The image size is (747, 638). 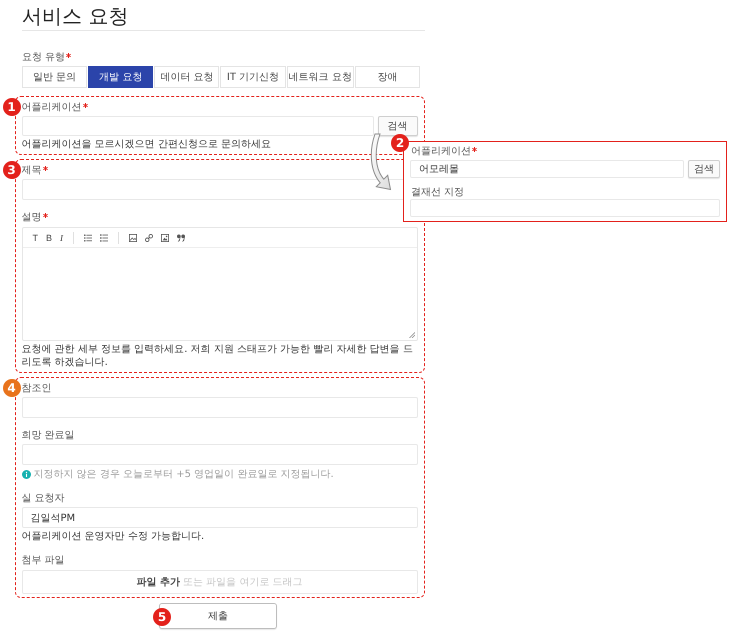 I want to click on info-icon, so click(x=26, y=474).